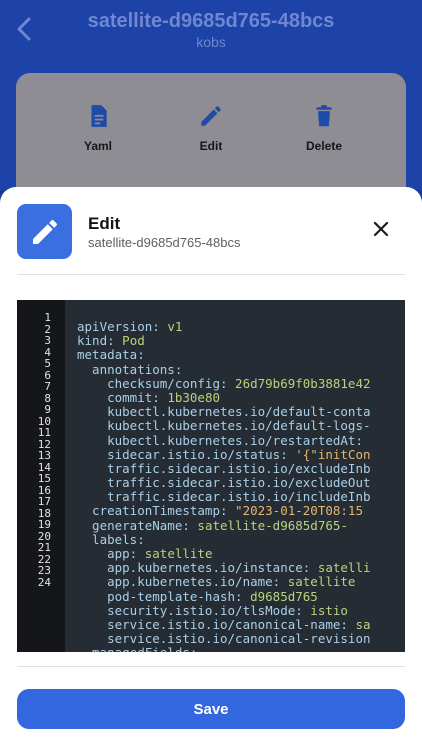 The height and width of the screenshot is (750, 422). What do you see at coordinates (224, 454) in the screenshot?
I see `code-line: sidecar.istio.io/status: '{"initCon` at bounding box center [224, 454].